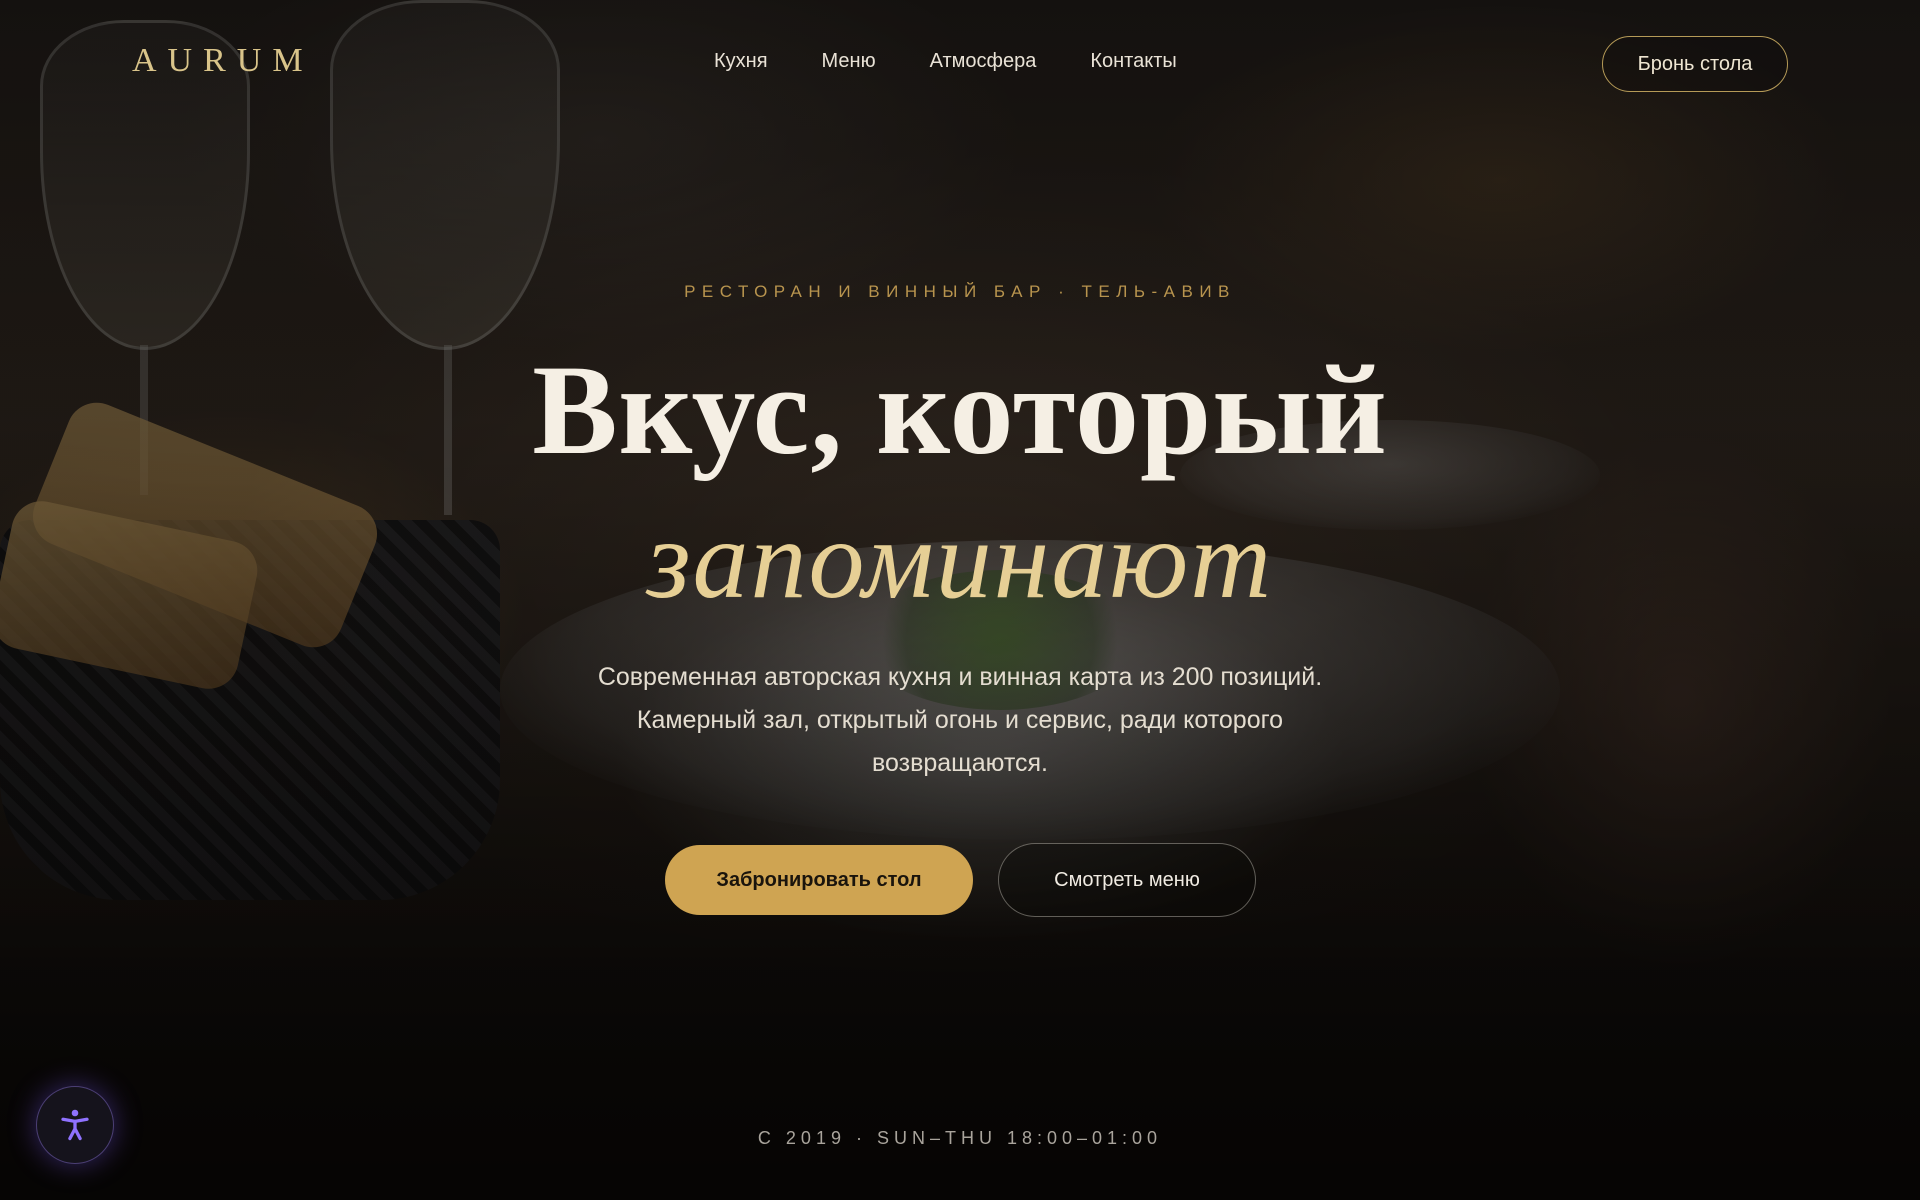 The image size is (1920, 1200). I want to click on hero-eyebrow: РЕСТОРАН И ВИННЫЙ БАР · ТЕЛЬ-АВИВ, so click(960, 291).